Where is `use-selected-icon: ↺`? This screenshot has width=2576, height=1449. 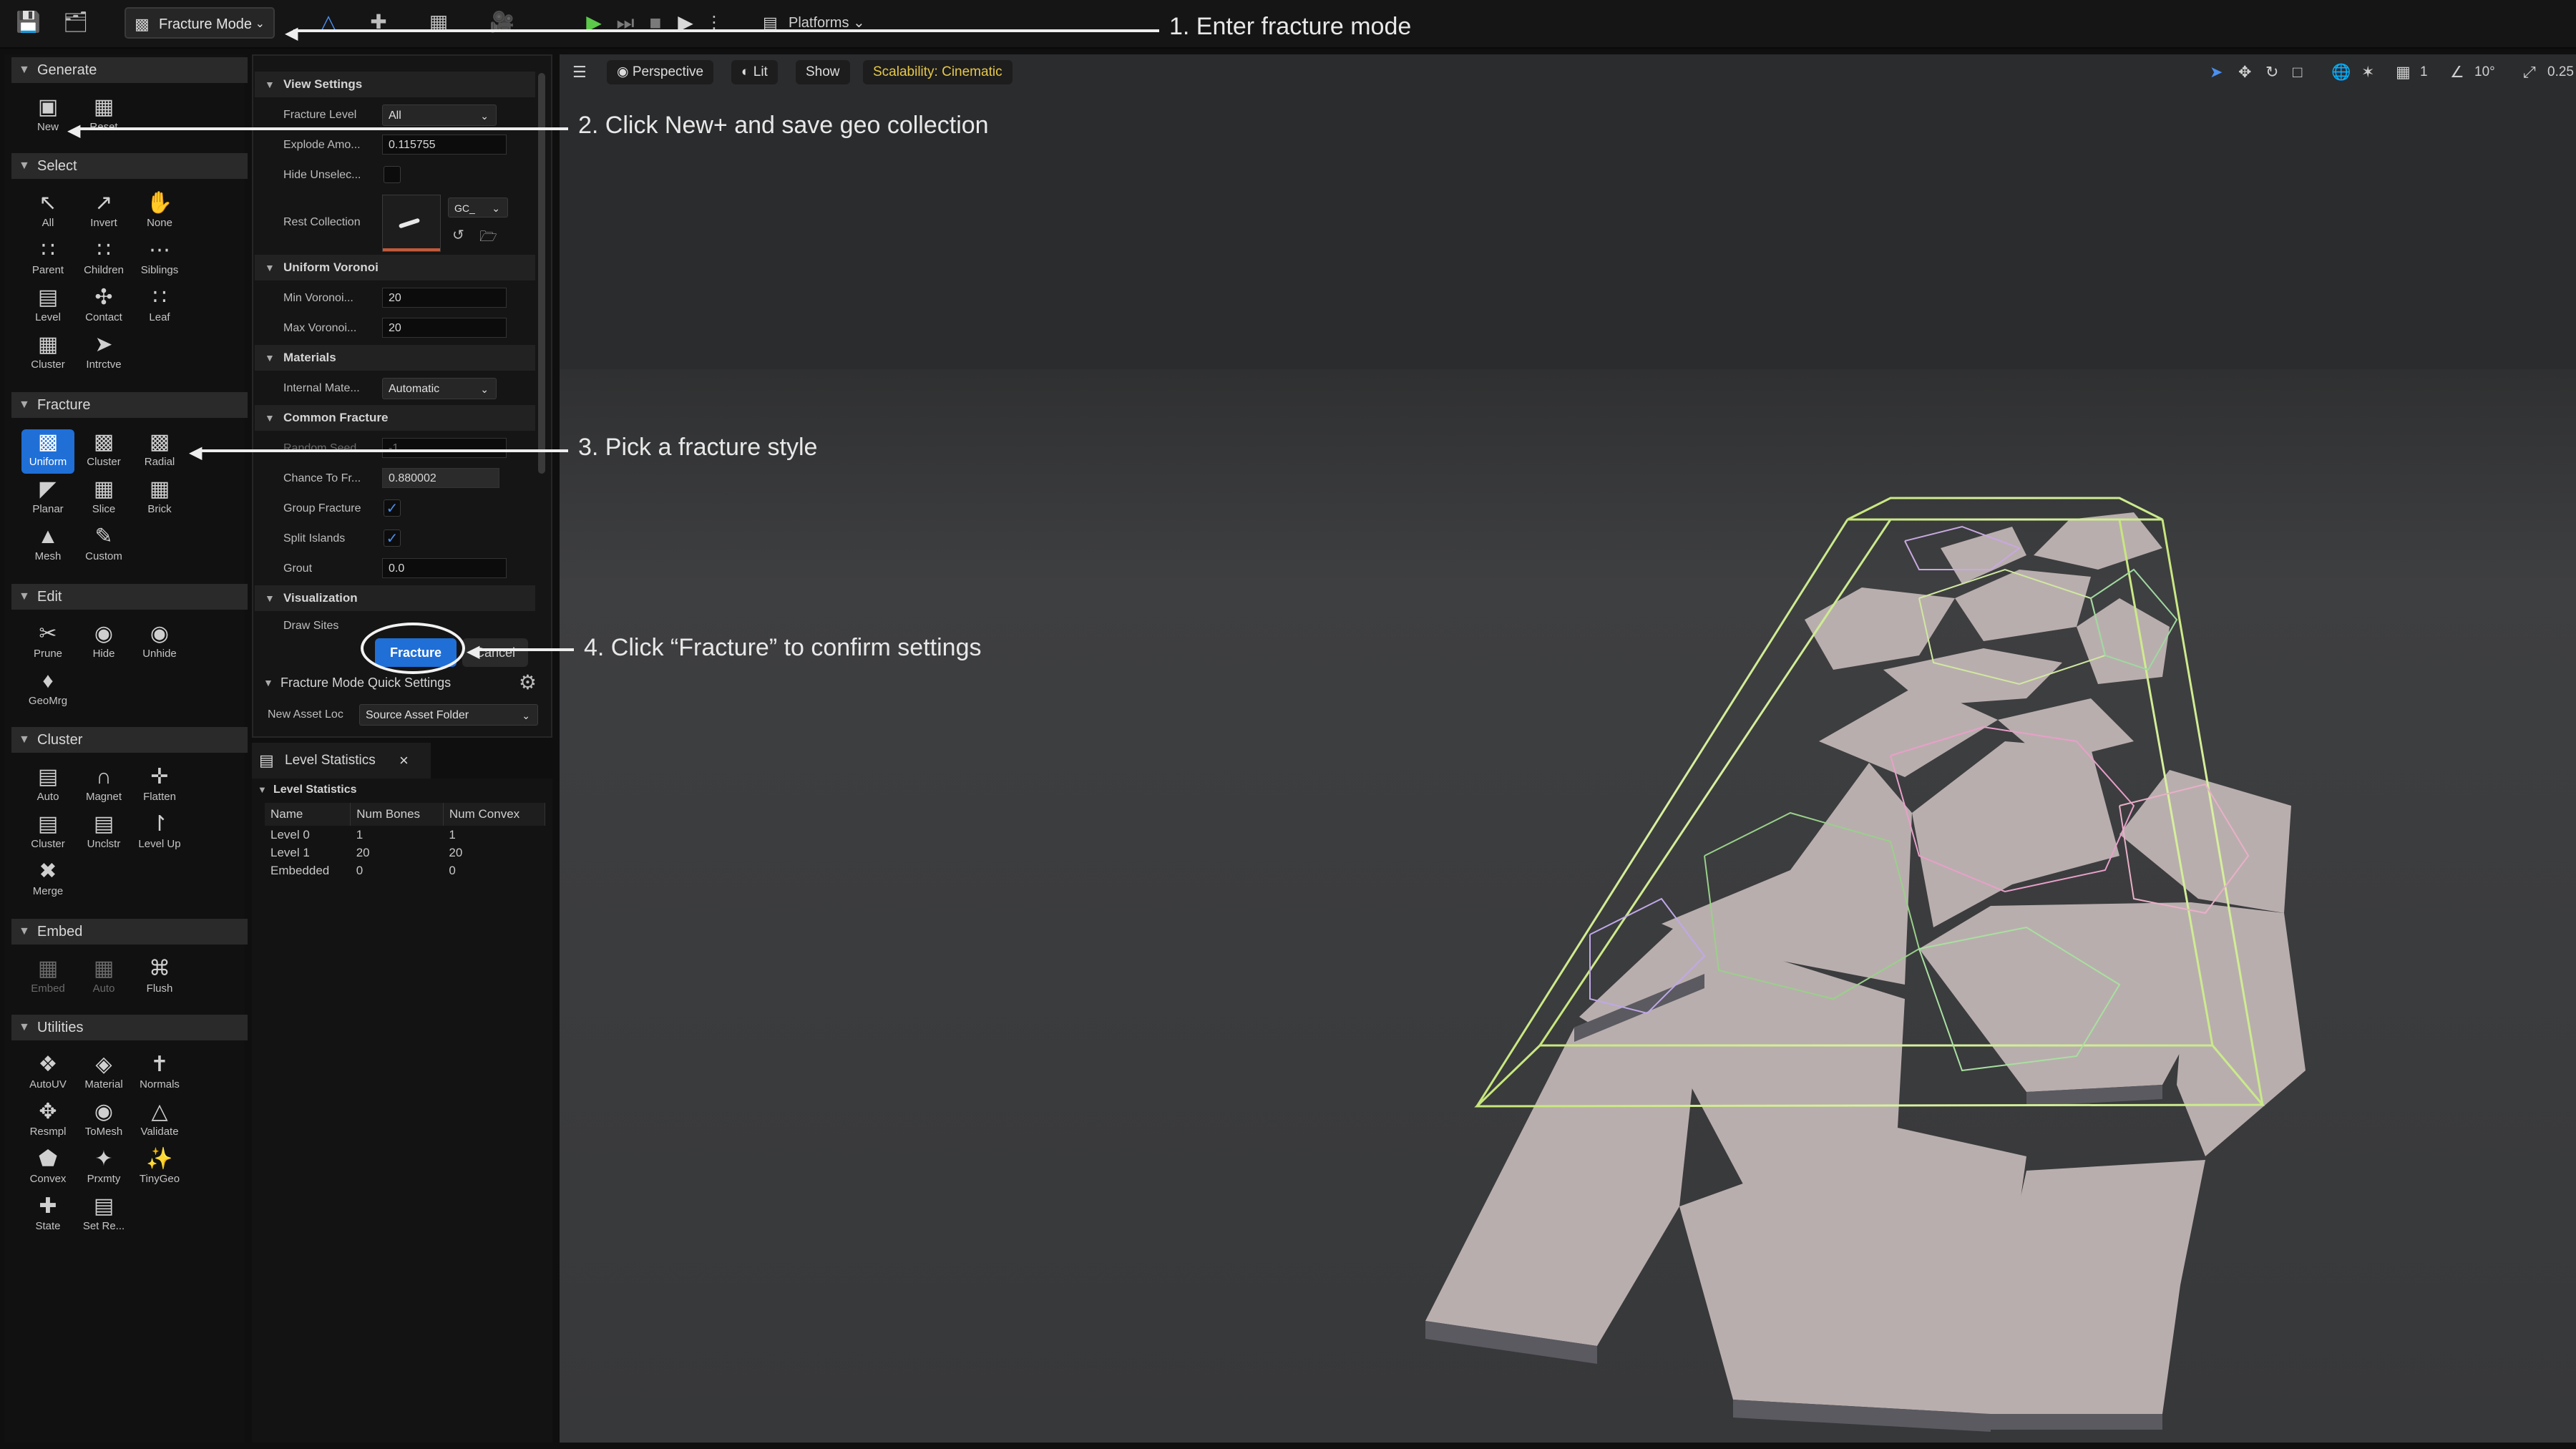 use-selected-icon: ↺ is located at coordinates (458, 235).